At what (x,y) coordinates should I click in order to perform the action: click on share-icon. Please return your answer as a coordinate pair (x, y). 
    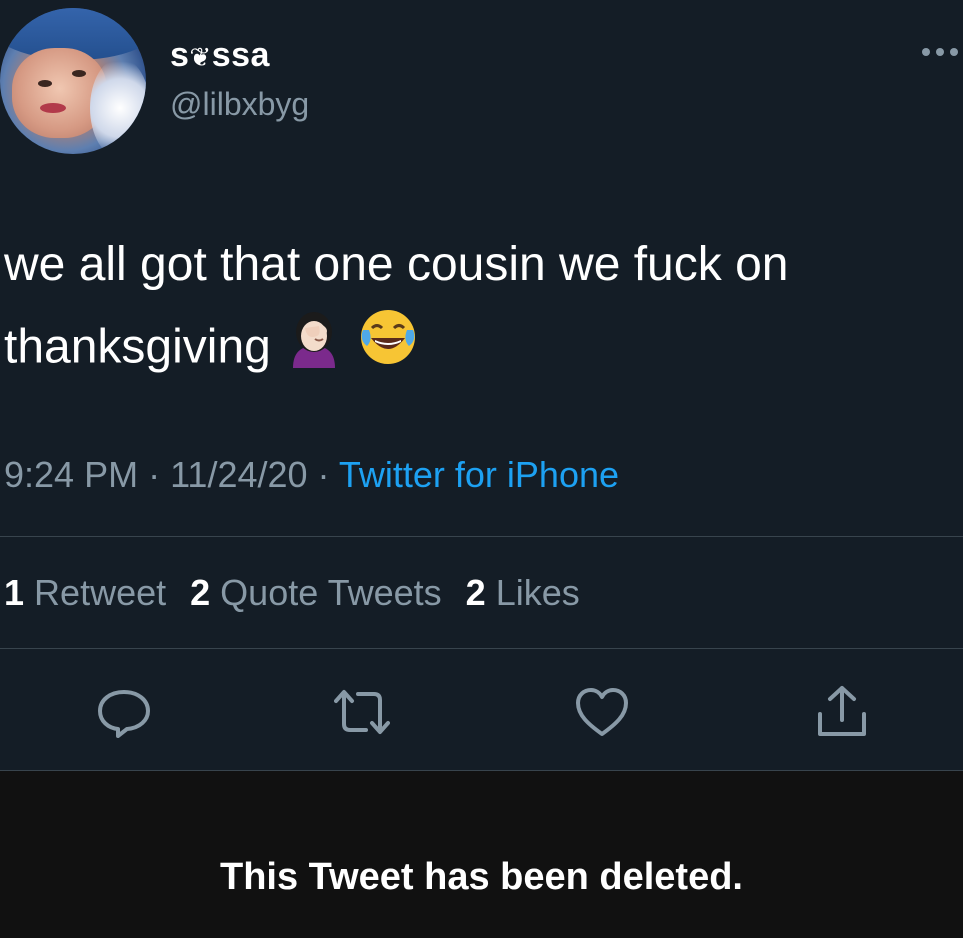
    Looking at the image, I should click on (842, 712).